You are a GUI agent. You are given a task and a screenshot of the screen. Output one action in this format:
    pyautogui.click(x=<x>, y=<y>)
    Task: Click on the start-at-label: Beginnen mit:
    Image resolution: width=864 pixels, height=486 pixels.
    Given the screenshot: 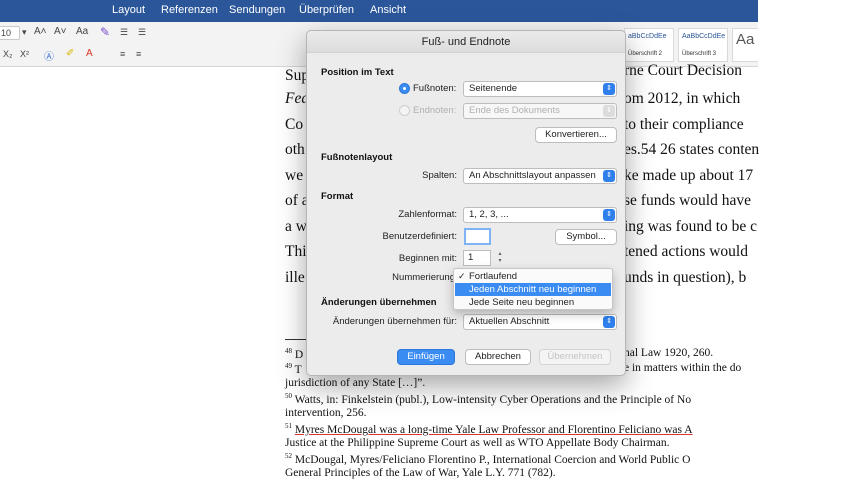 What is the action you would take?
    pyautogui.click(x=427, y=258)
    